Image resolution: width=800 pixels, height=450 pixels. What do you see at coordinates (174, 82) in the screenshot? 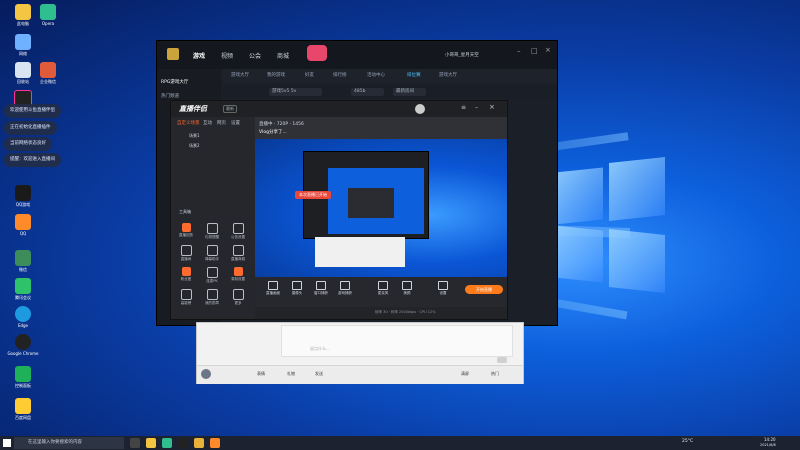
I see `sidebar-header: RPG游戏大厅` at bounding box center [174, 82].